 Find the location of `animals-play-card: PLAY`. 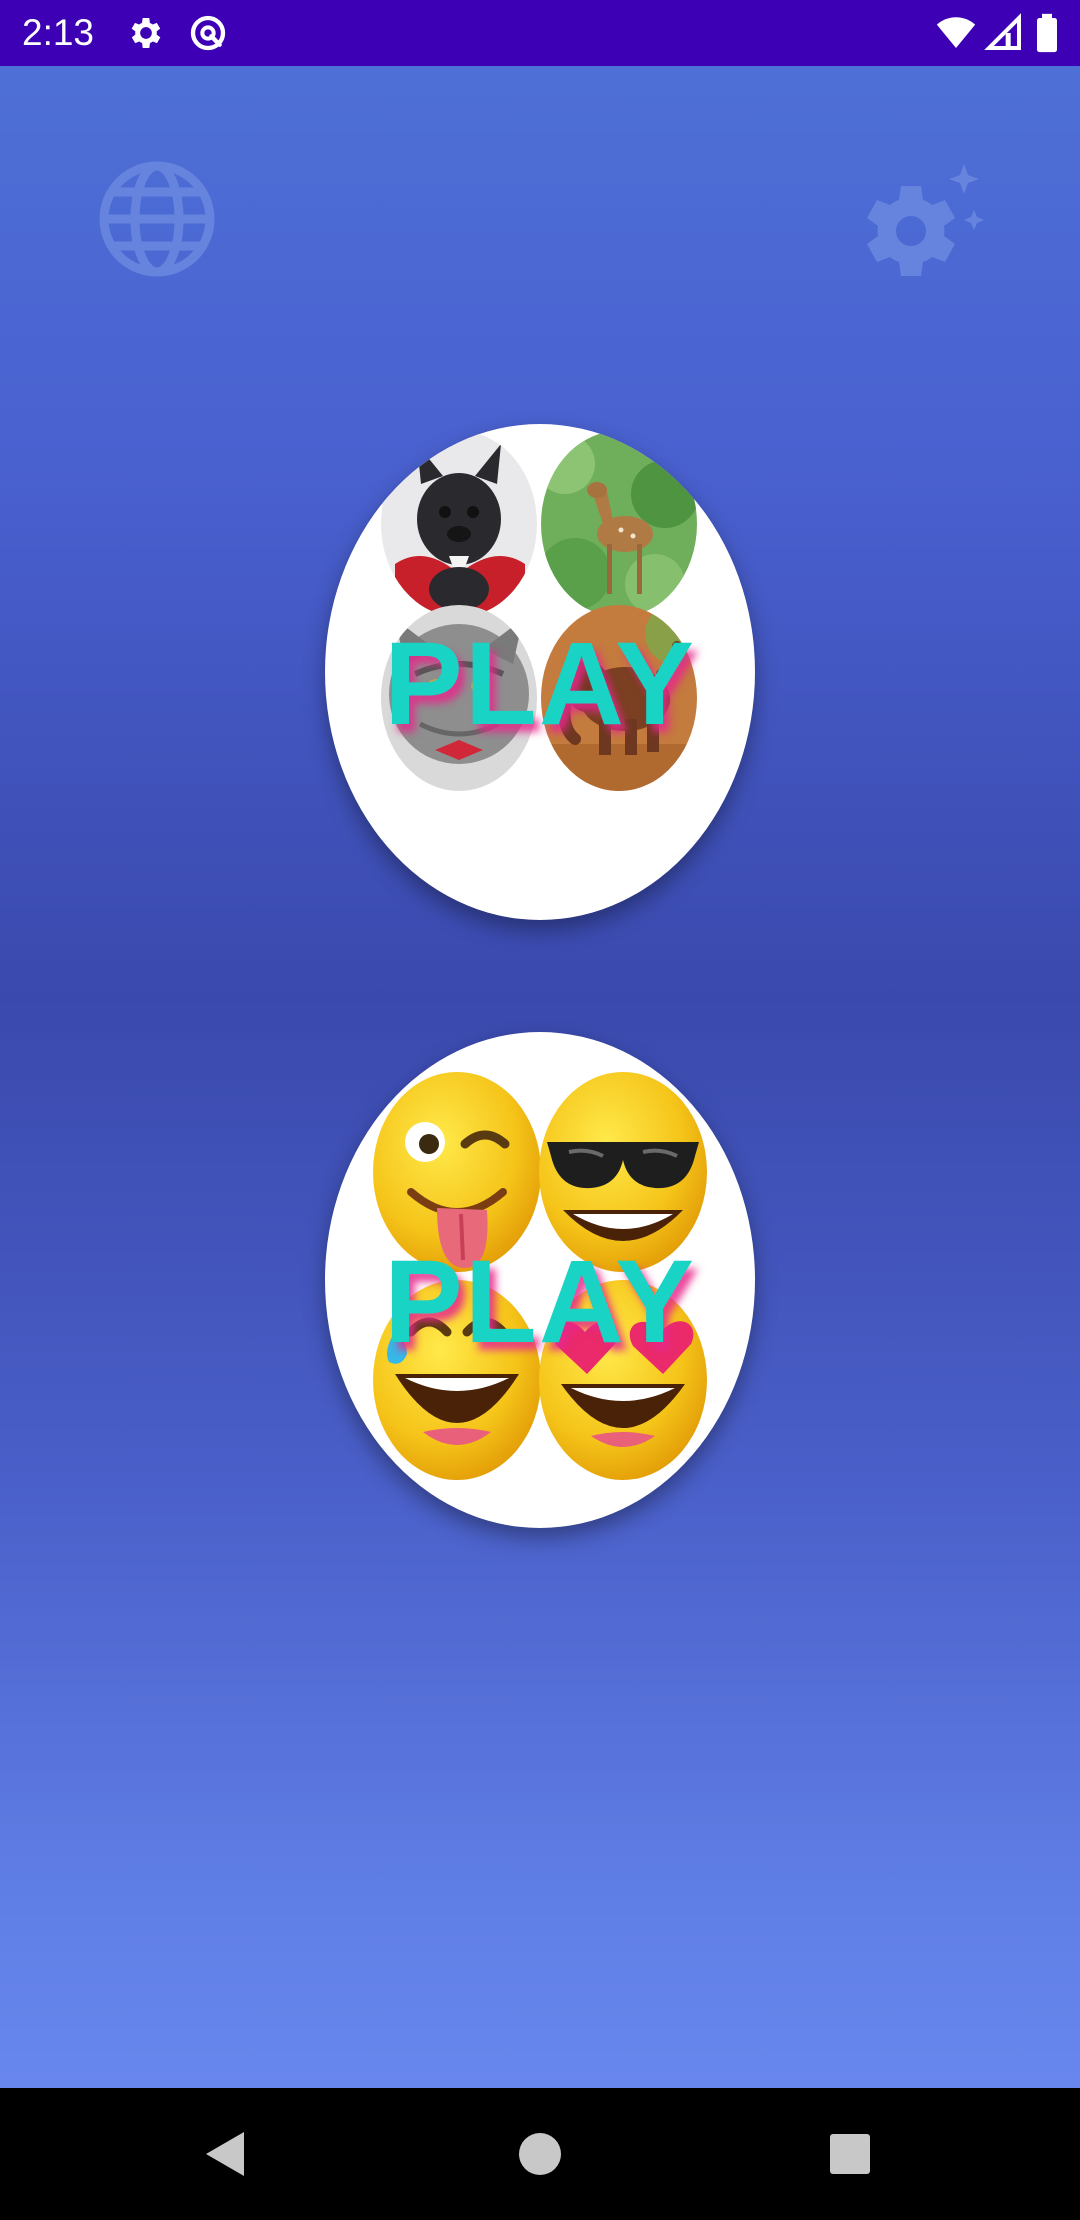

animals-play-card: PLAY is located at coordinates (540, 672).